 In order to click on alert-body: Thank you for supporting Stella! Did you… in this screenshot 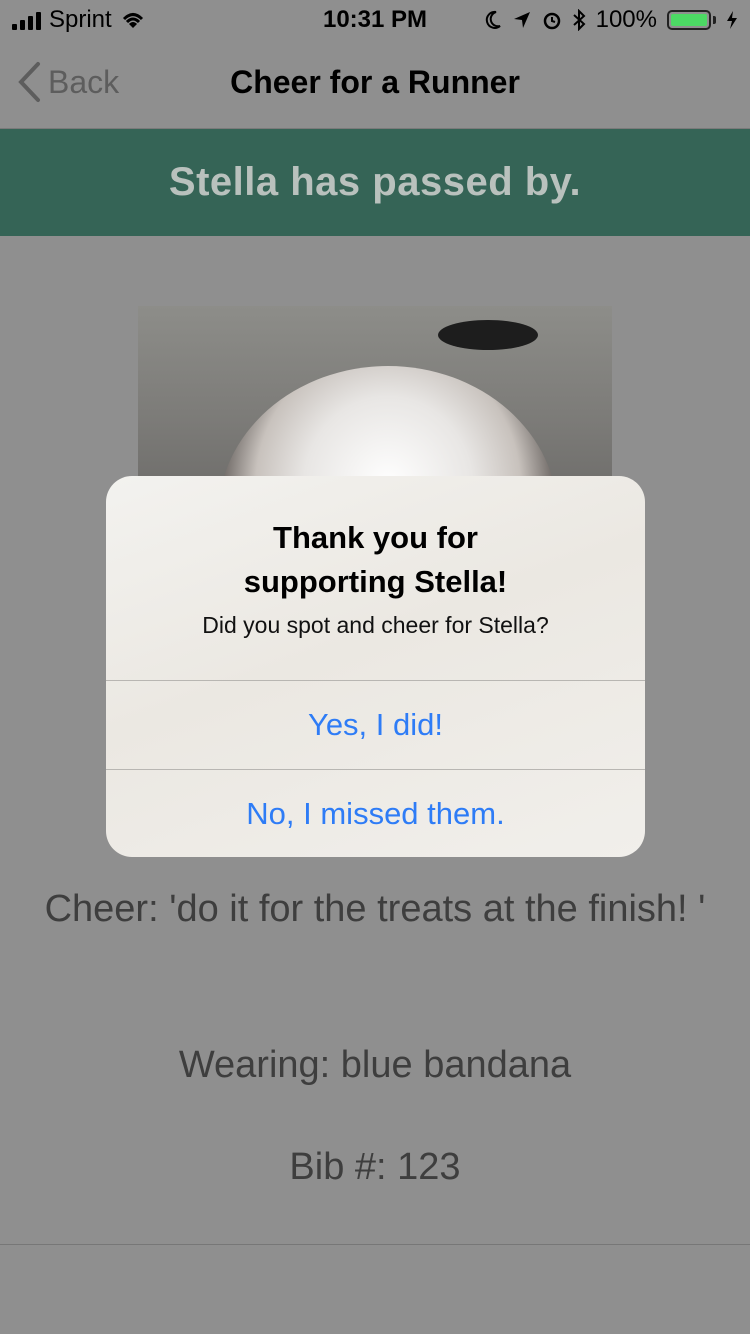, I will do `click(375, 578)`.